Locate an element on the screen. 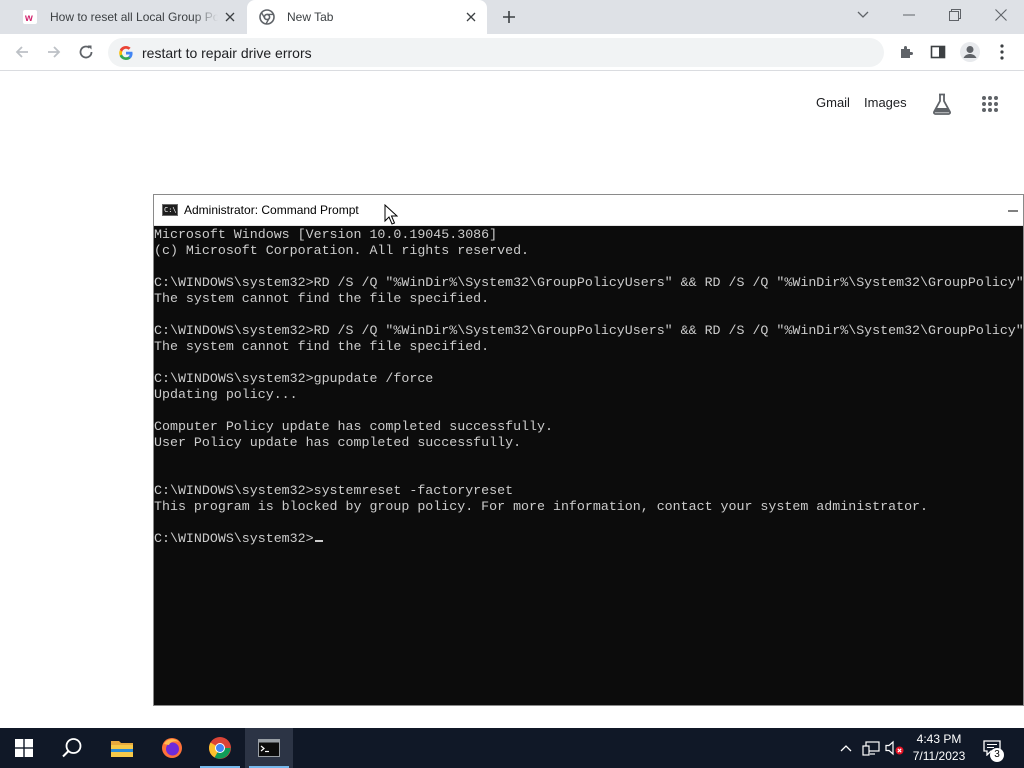 This screenshot has height=768, width=1024. search-icon is located at coordinates (72, 748).